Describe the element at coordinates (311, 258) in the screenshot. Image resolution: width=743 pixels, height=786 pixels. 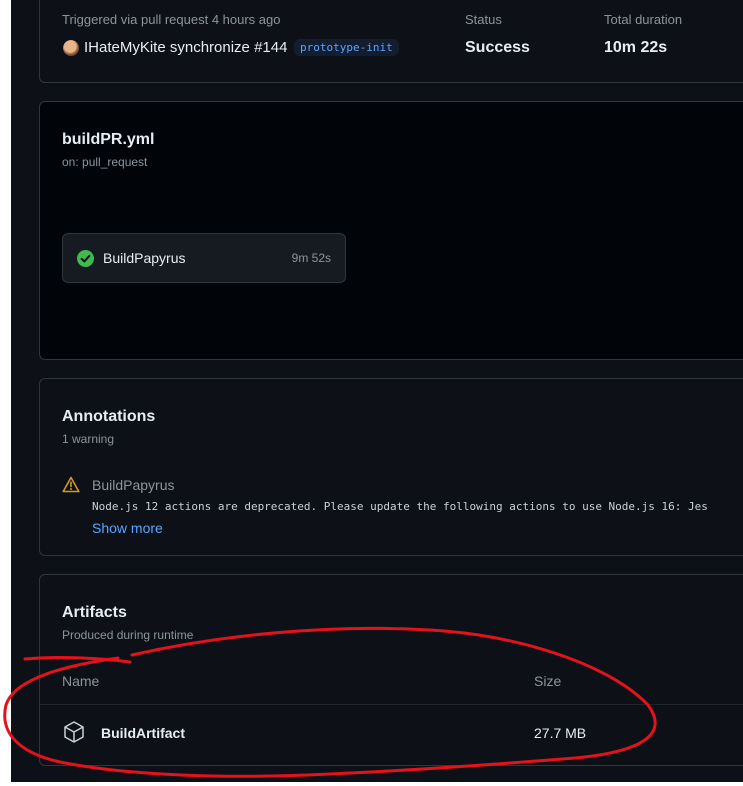
I see `job-duration: 9m 52s` at that location.